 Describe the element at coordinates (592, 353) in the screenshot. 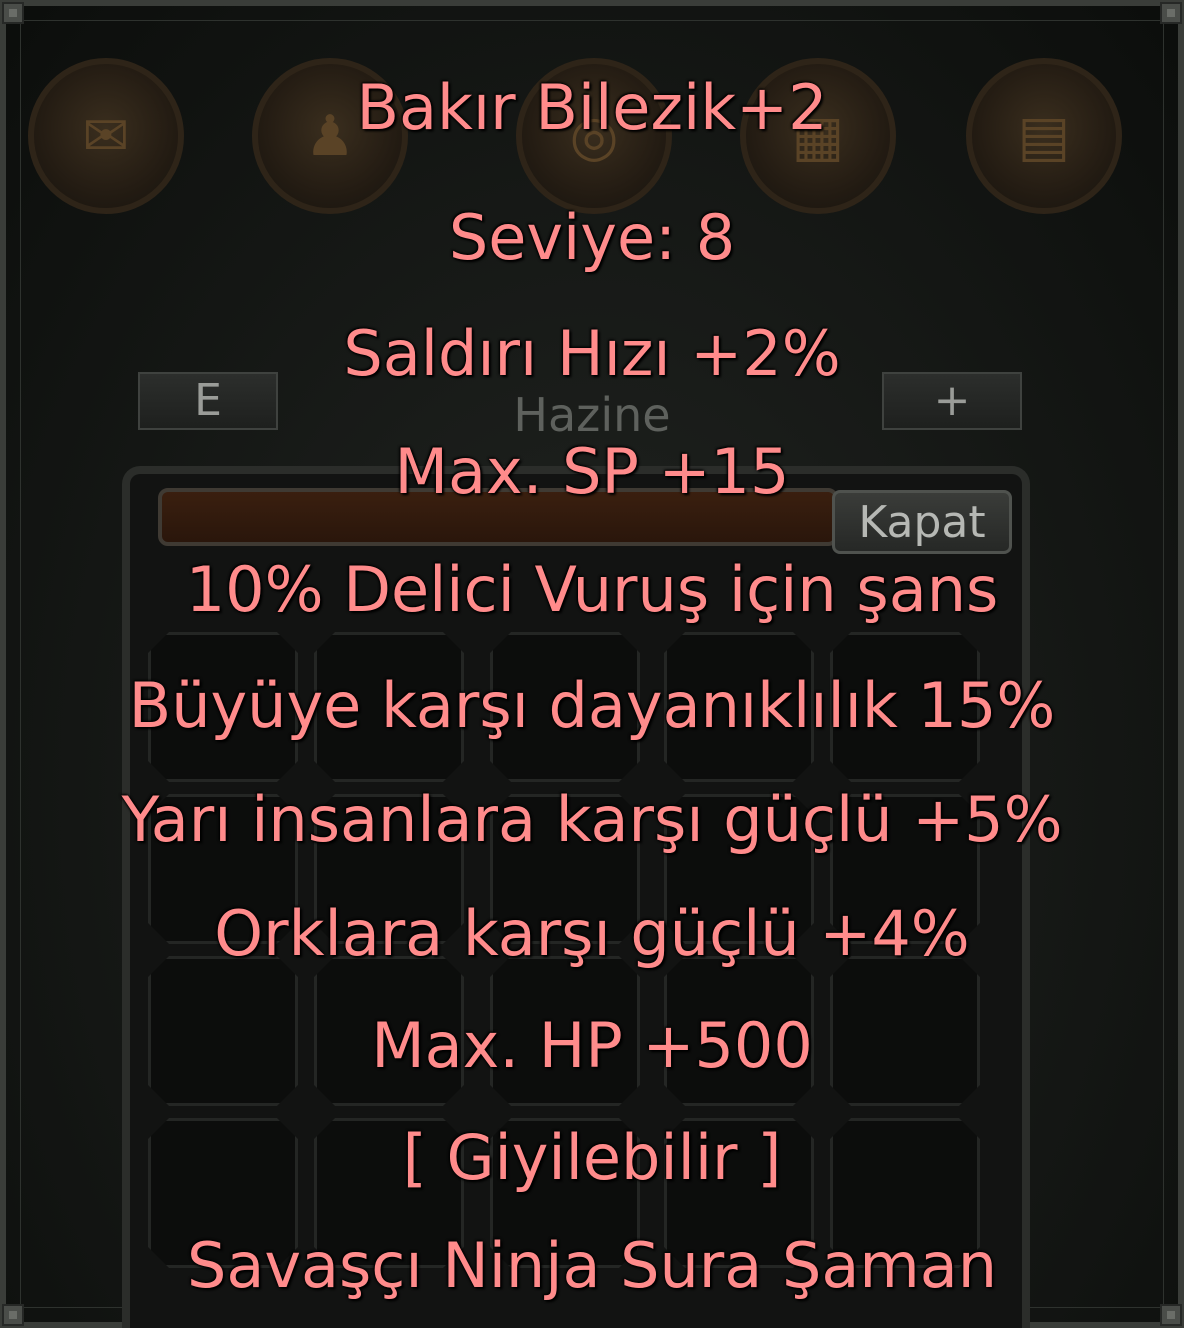

I see `attribute-line: Saldırı Hızı +2%` at that location.